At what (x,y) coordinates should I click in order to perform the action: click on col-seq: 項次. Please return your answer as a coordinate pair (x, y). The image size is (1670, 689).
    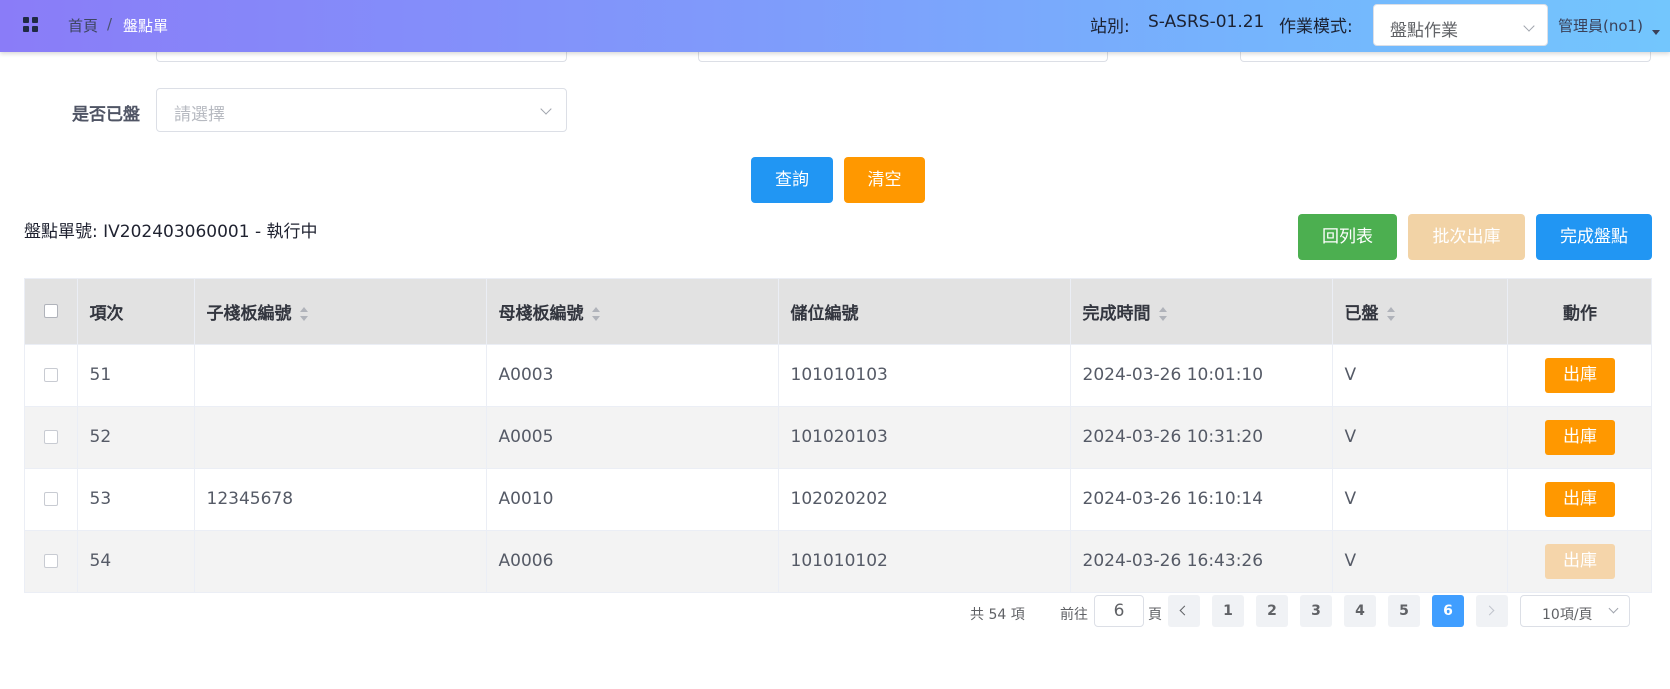
    Looking at the image, I should click on (136, 312).